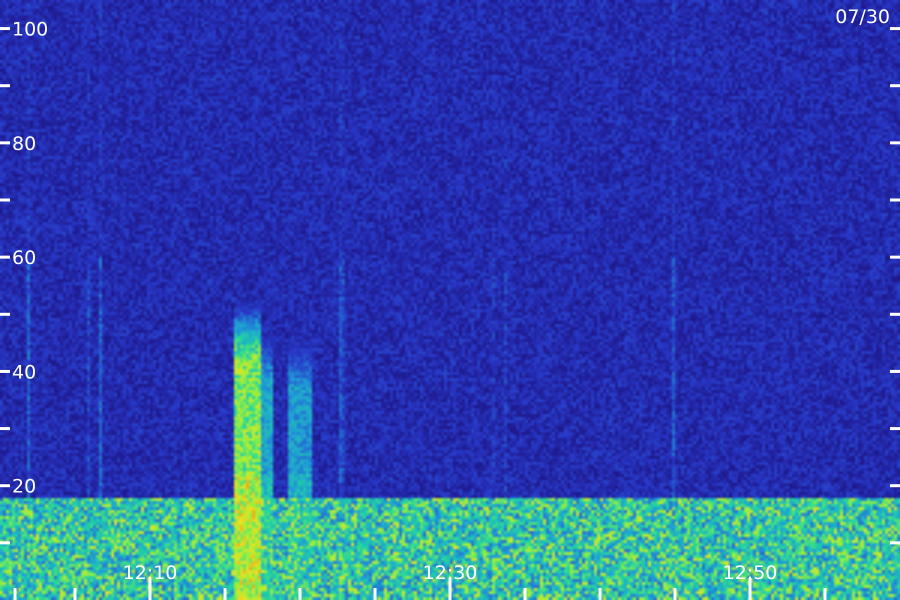 The image size is (900, 600). Describe the element at coordinates (750, 573) in the screenshot. I see `x-tick-label-50: 12:50` at that location.